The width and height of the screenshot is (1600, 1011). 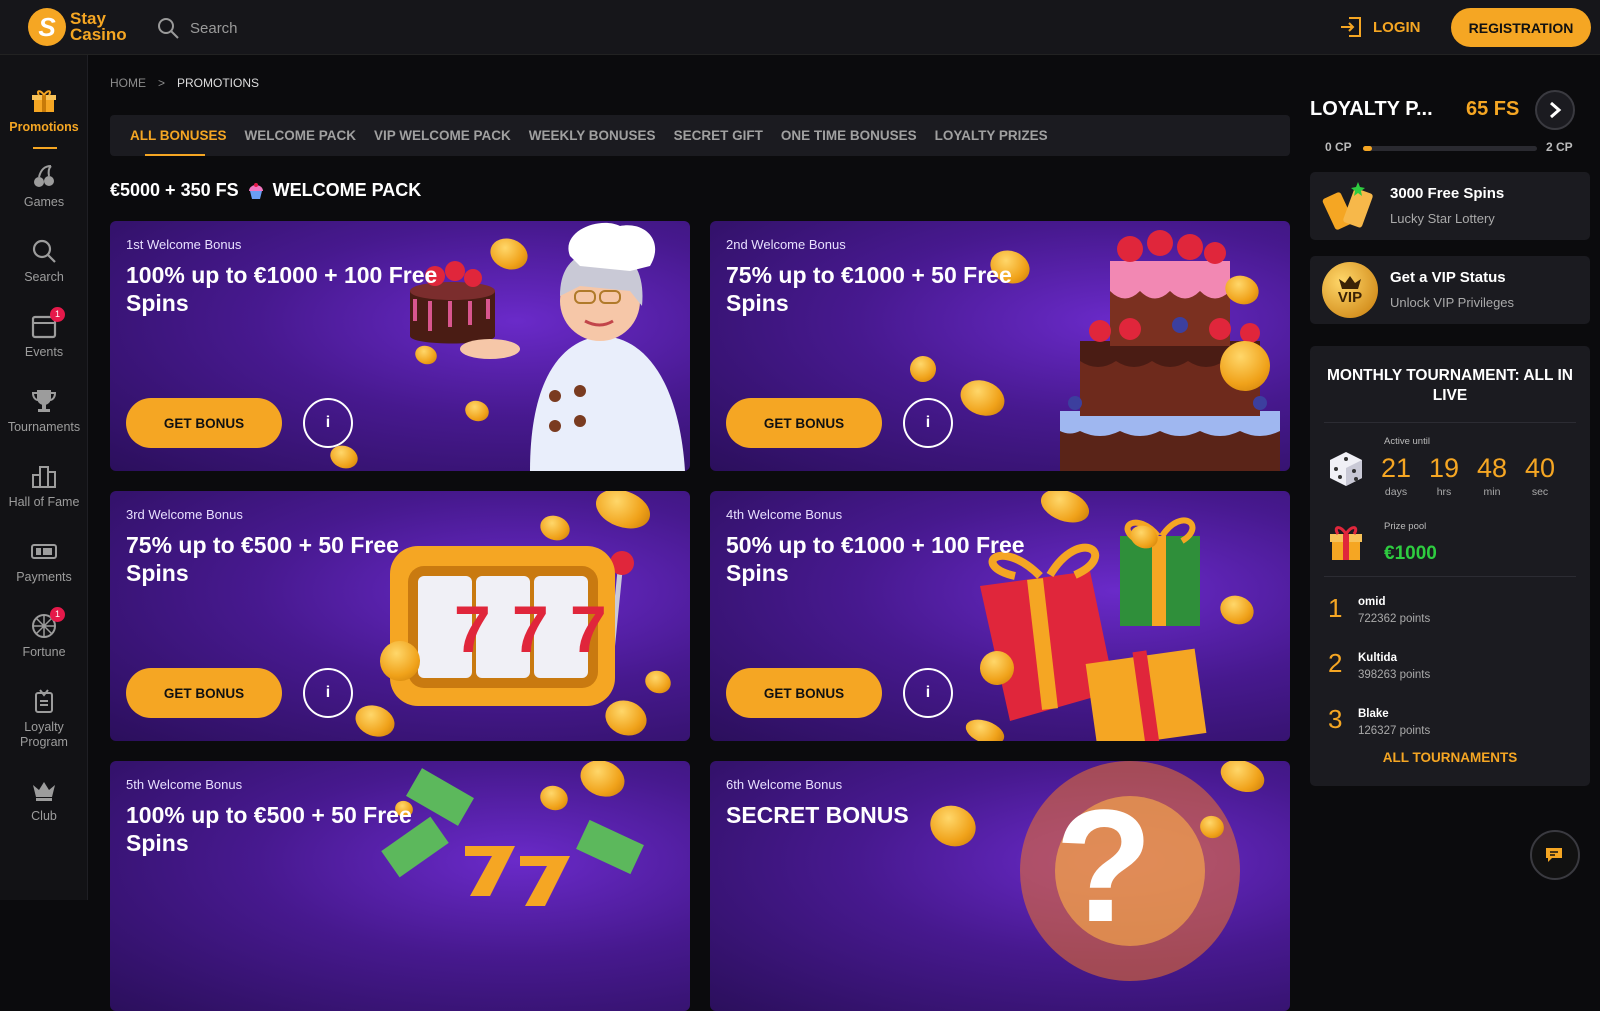 I want to click on card-subtitle: 4th Welcome Bonus, so click(x=784, y=514).